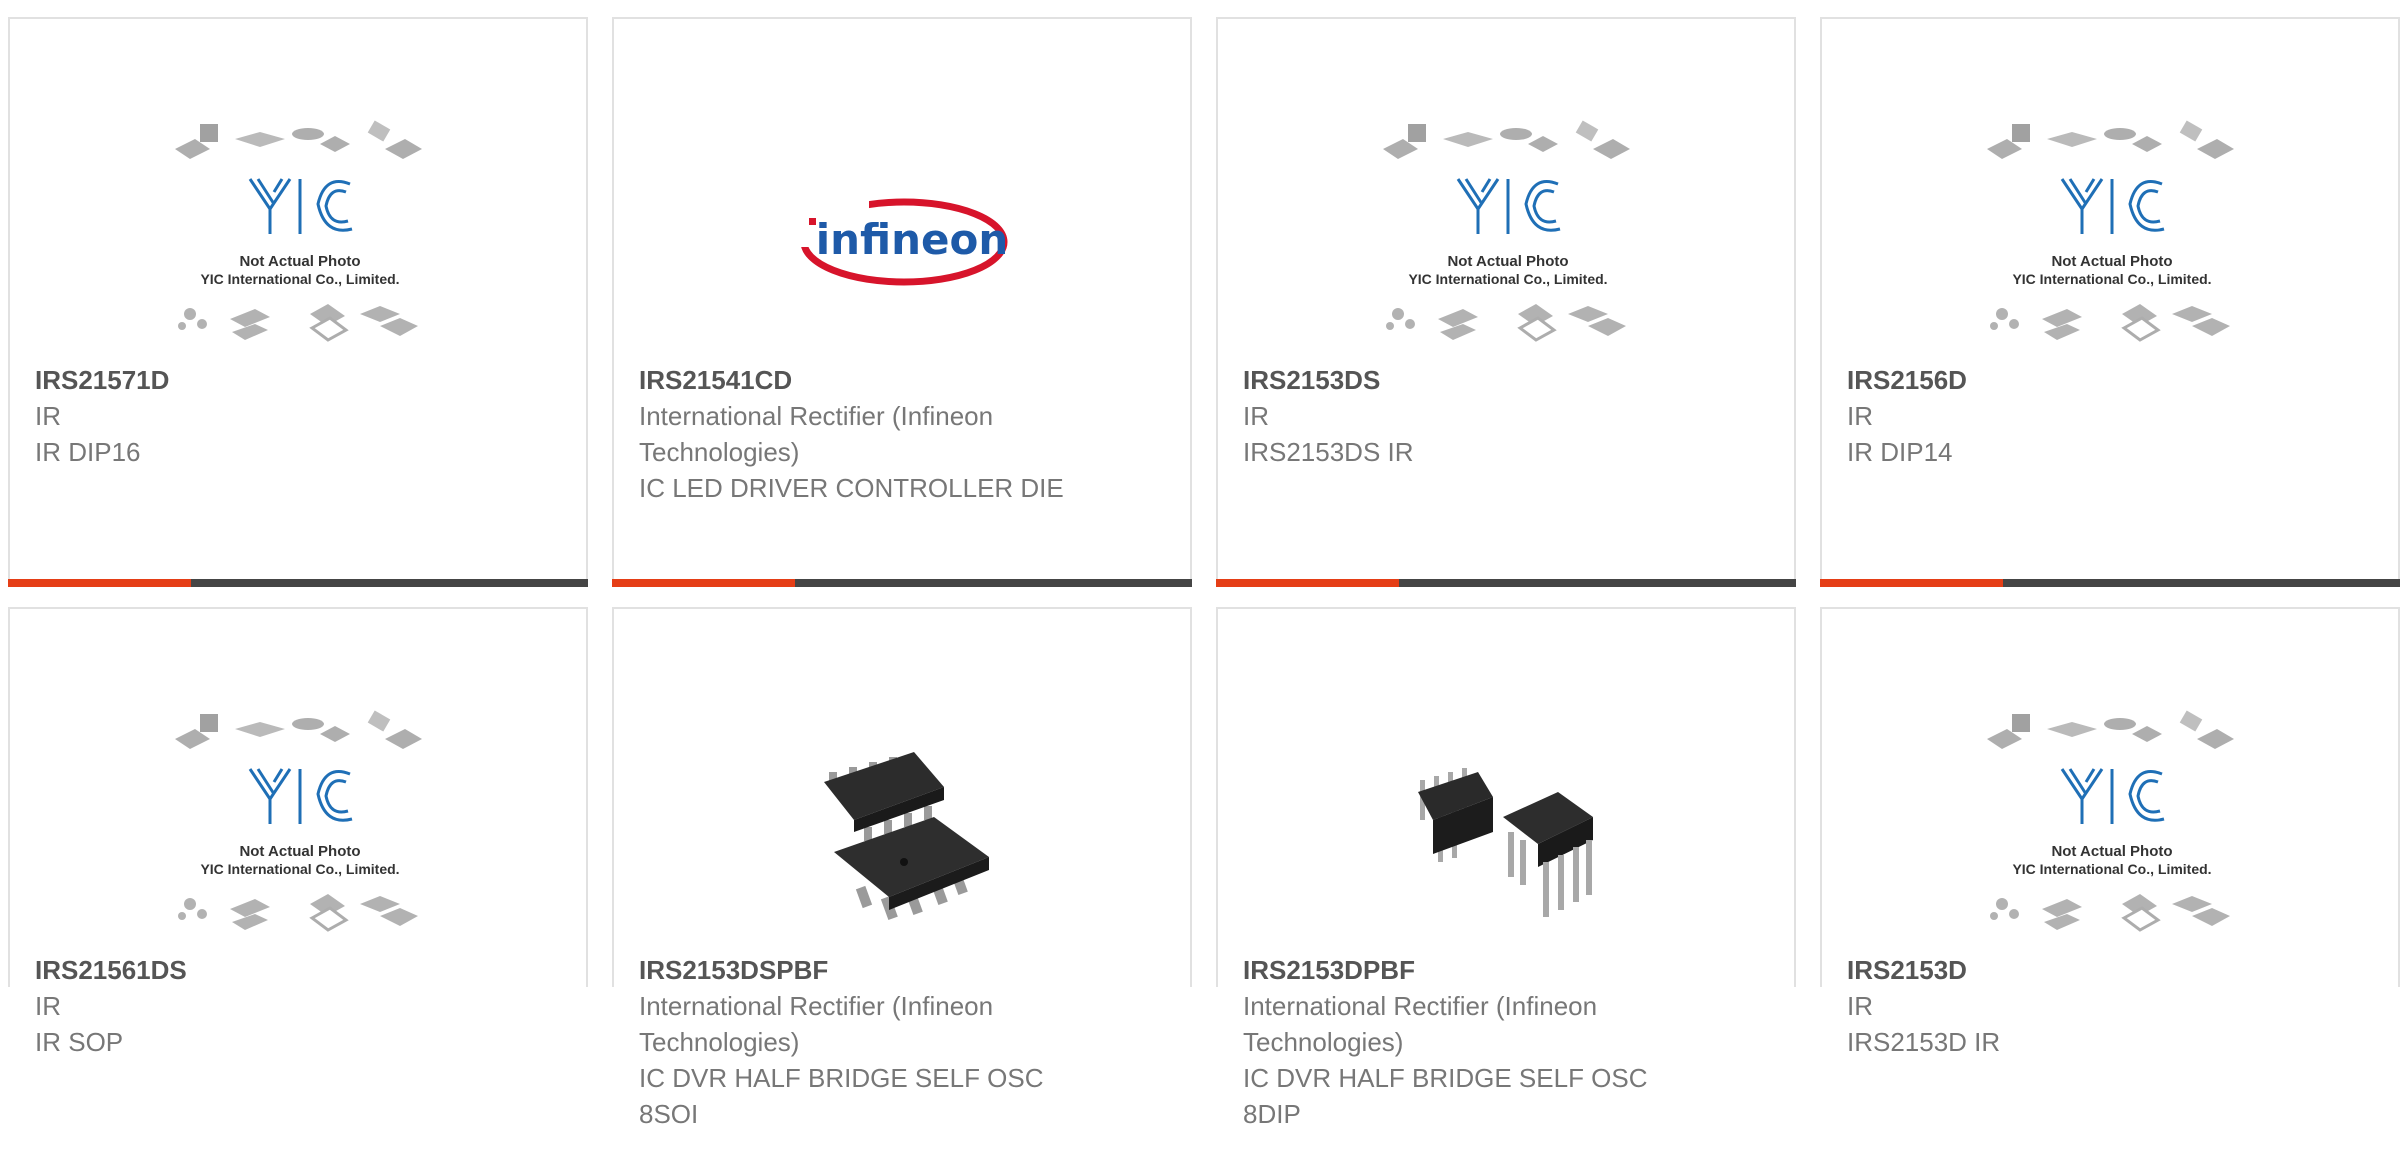 This screenshot has width=2400, height=1167. What do you see at coordinates (912, 239) in the screenshot?
I see `logo-text: infineon` at bounding box center [912, 239].